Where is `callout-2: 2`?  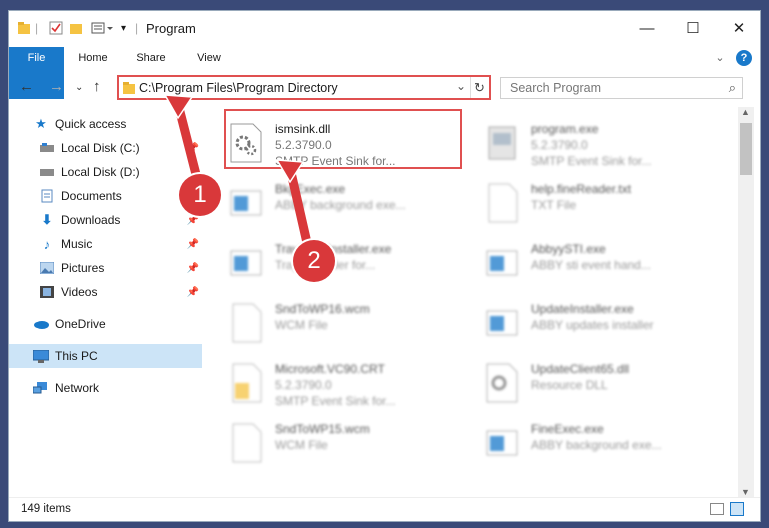
callout-2: 2 is located at coordinates (314, 261).